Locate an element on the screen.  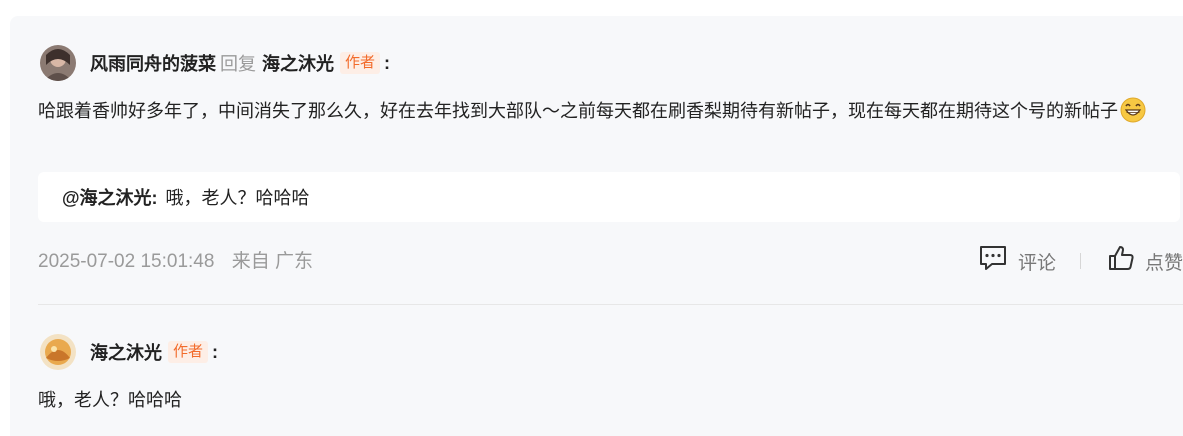
author-name: 风雨同舟的菠菜 is located at coordinates (153, 63).